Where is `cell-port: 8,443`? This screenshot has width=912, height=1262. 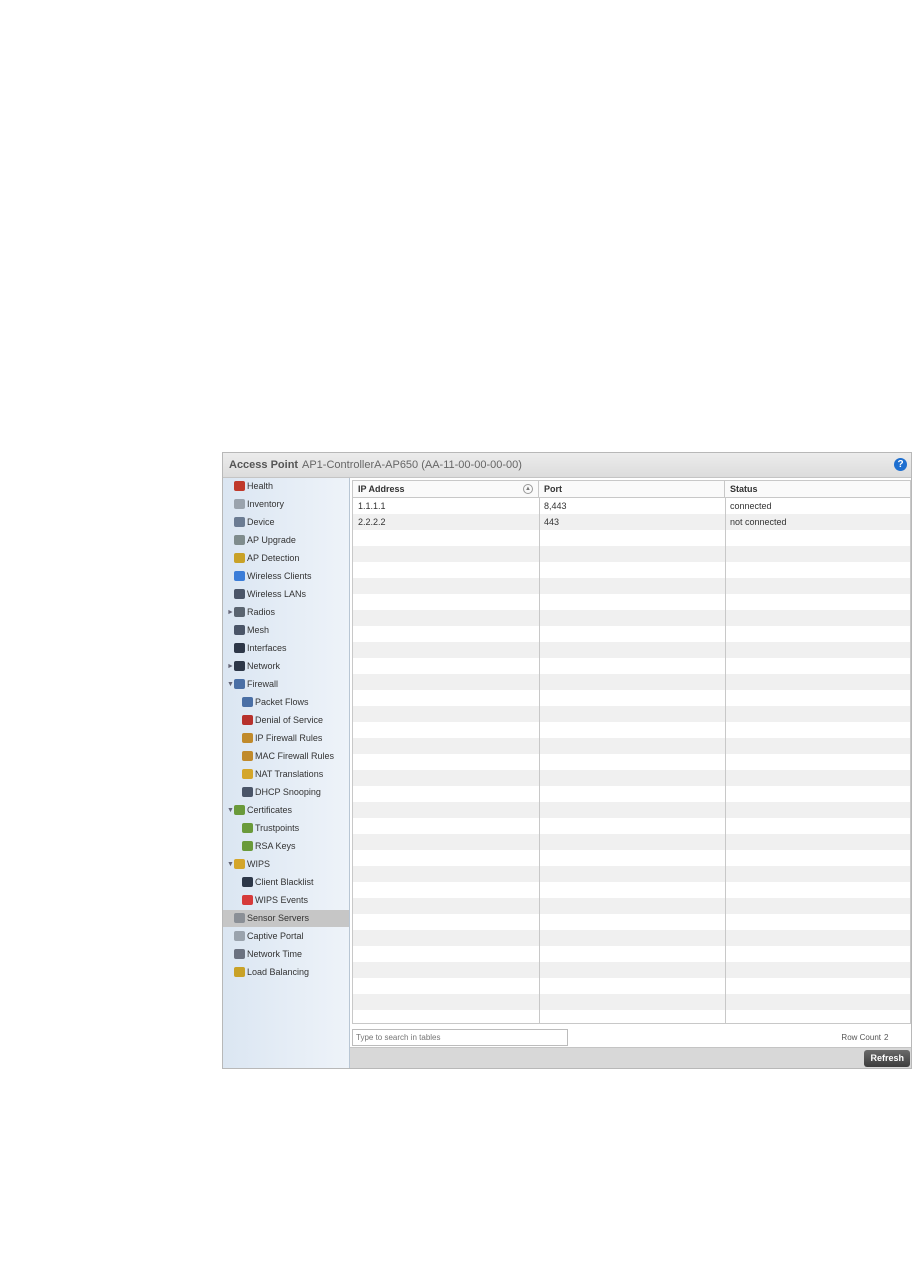
cell-port: 8,443 is located at coordinates (555, 506).